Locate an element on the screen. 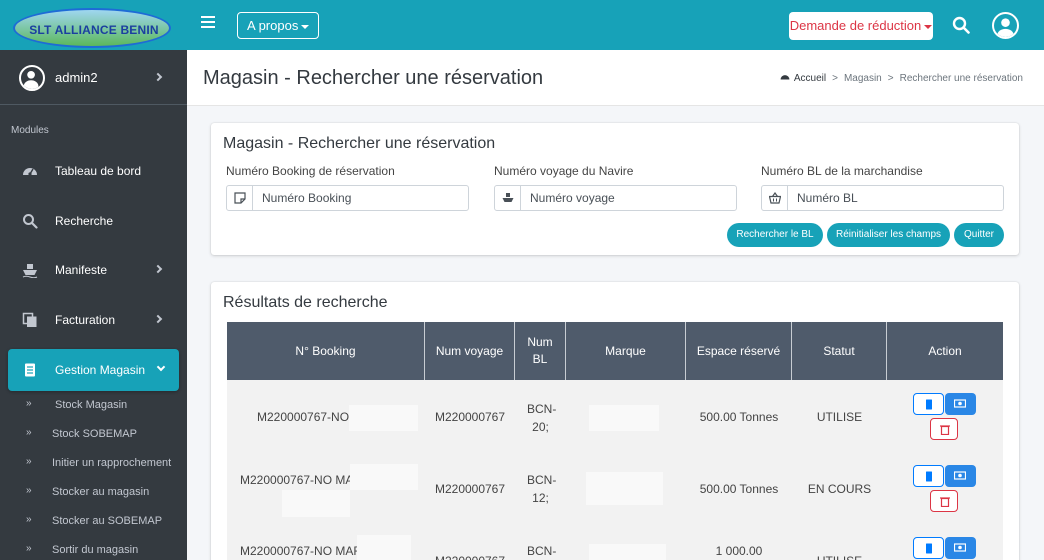  cell-espace: 500.00 Tonnes is located at coordinates (739, 489).